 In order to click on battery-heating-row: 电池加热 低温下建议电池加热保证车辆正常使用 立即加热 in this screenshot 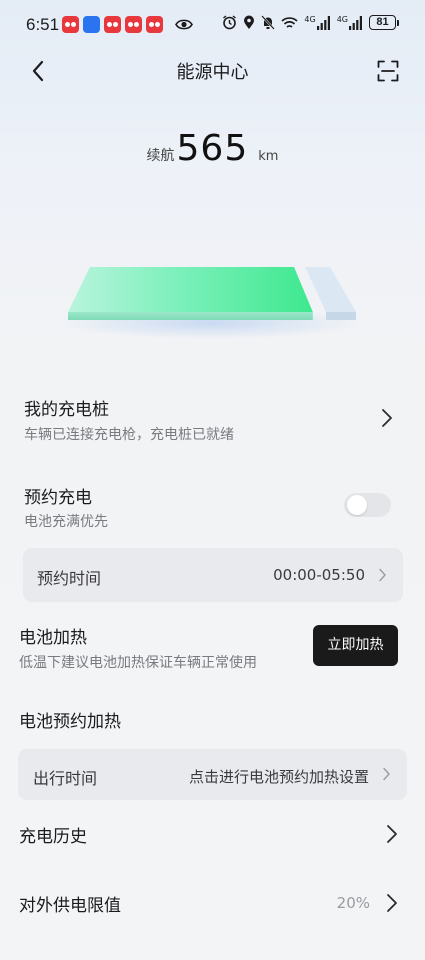, I will do `click(212, 650)`.